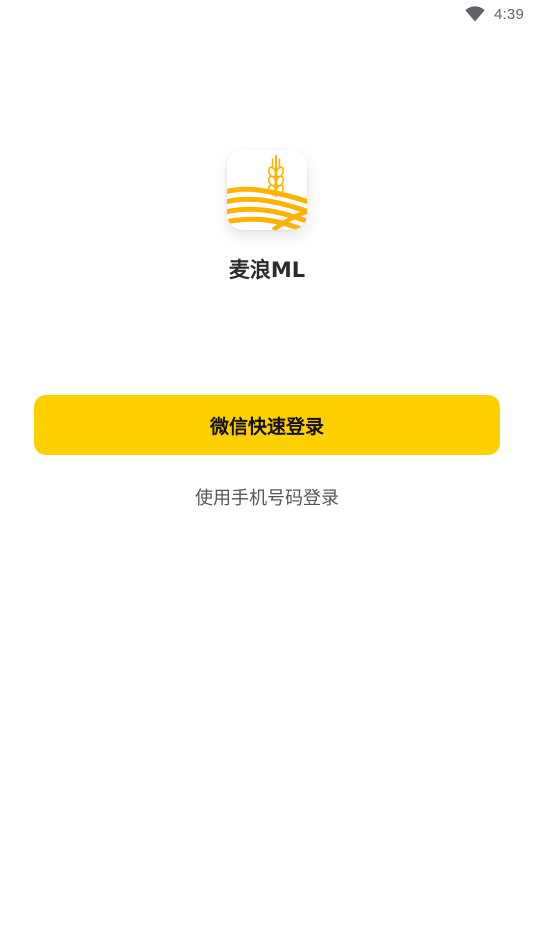  I want to click on app-name: 麦浪ML, so click(267, 270).